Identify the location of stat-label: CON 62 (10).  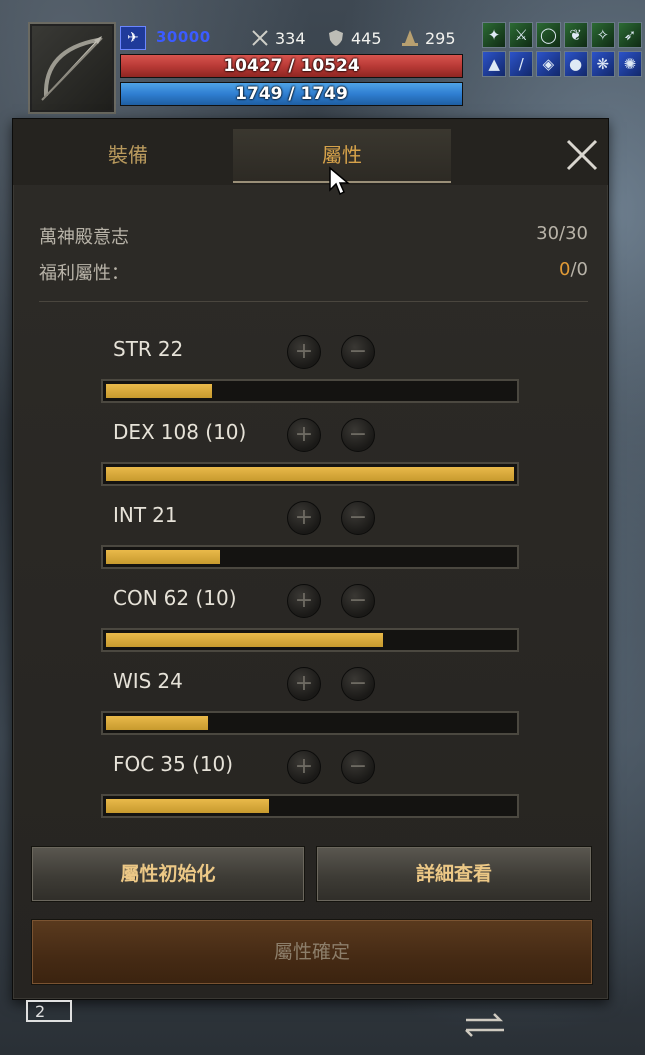
(175, 598).